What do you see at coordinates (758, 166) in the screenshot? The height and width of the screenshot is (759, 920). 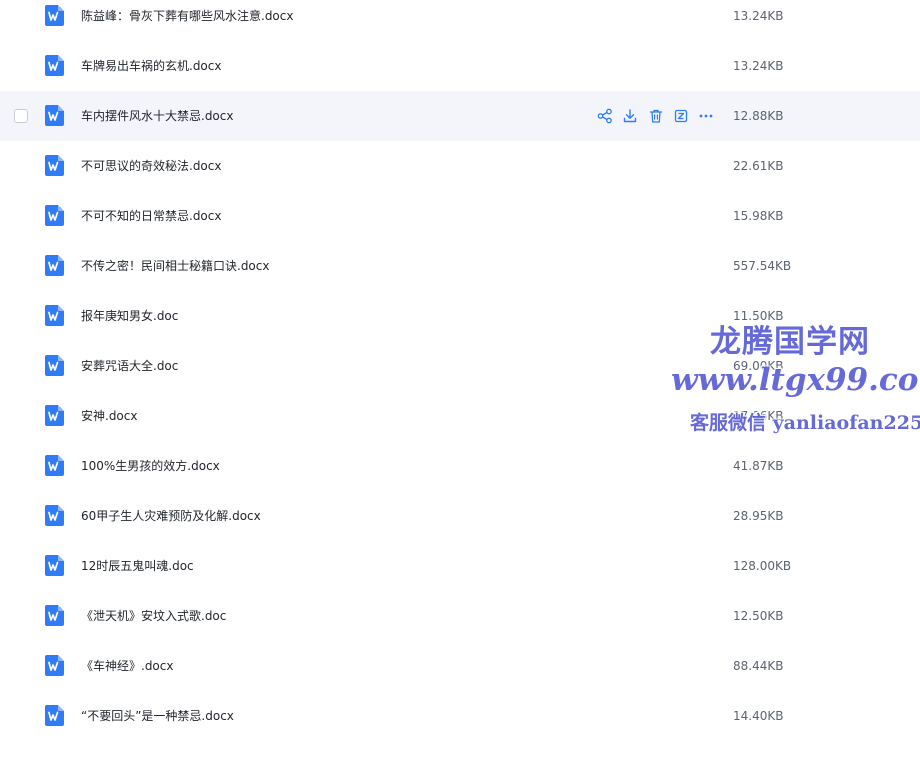 I see `file-size: 22.61KB` at bounding box center [758, 166].